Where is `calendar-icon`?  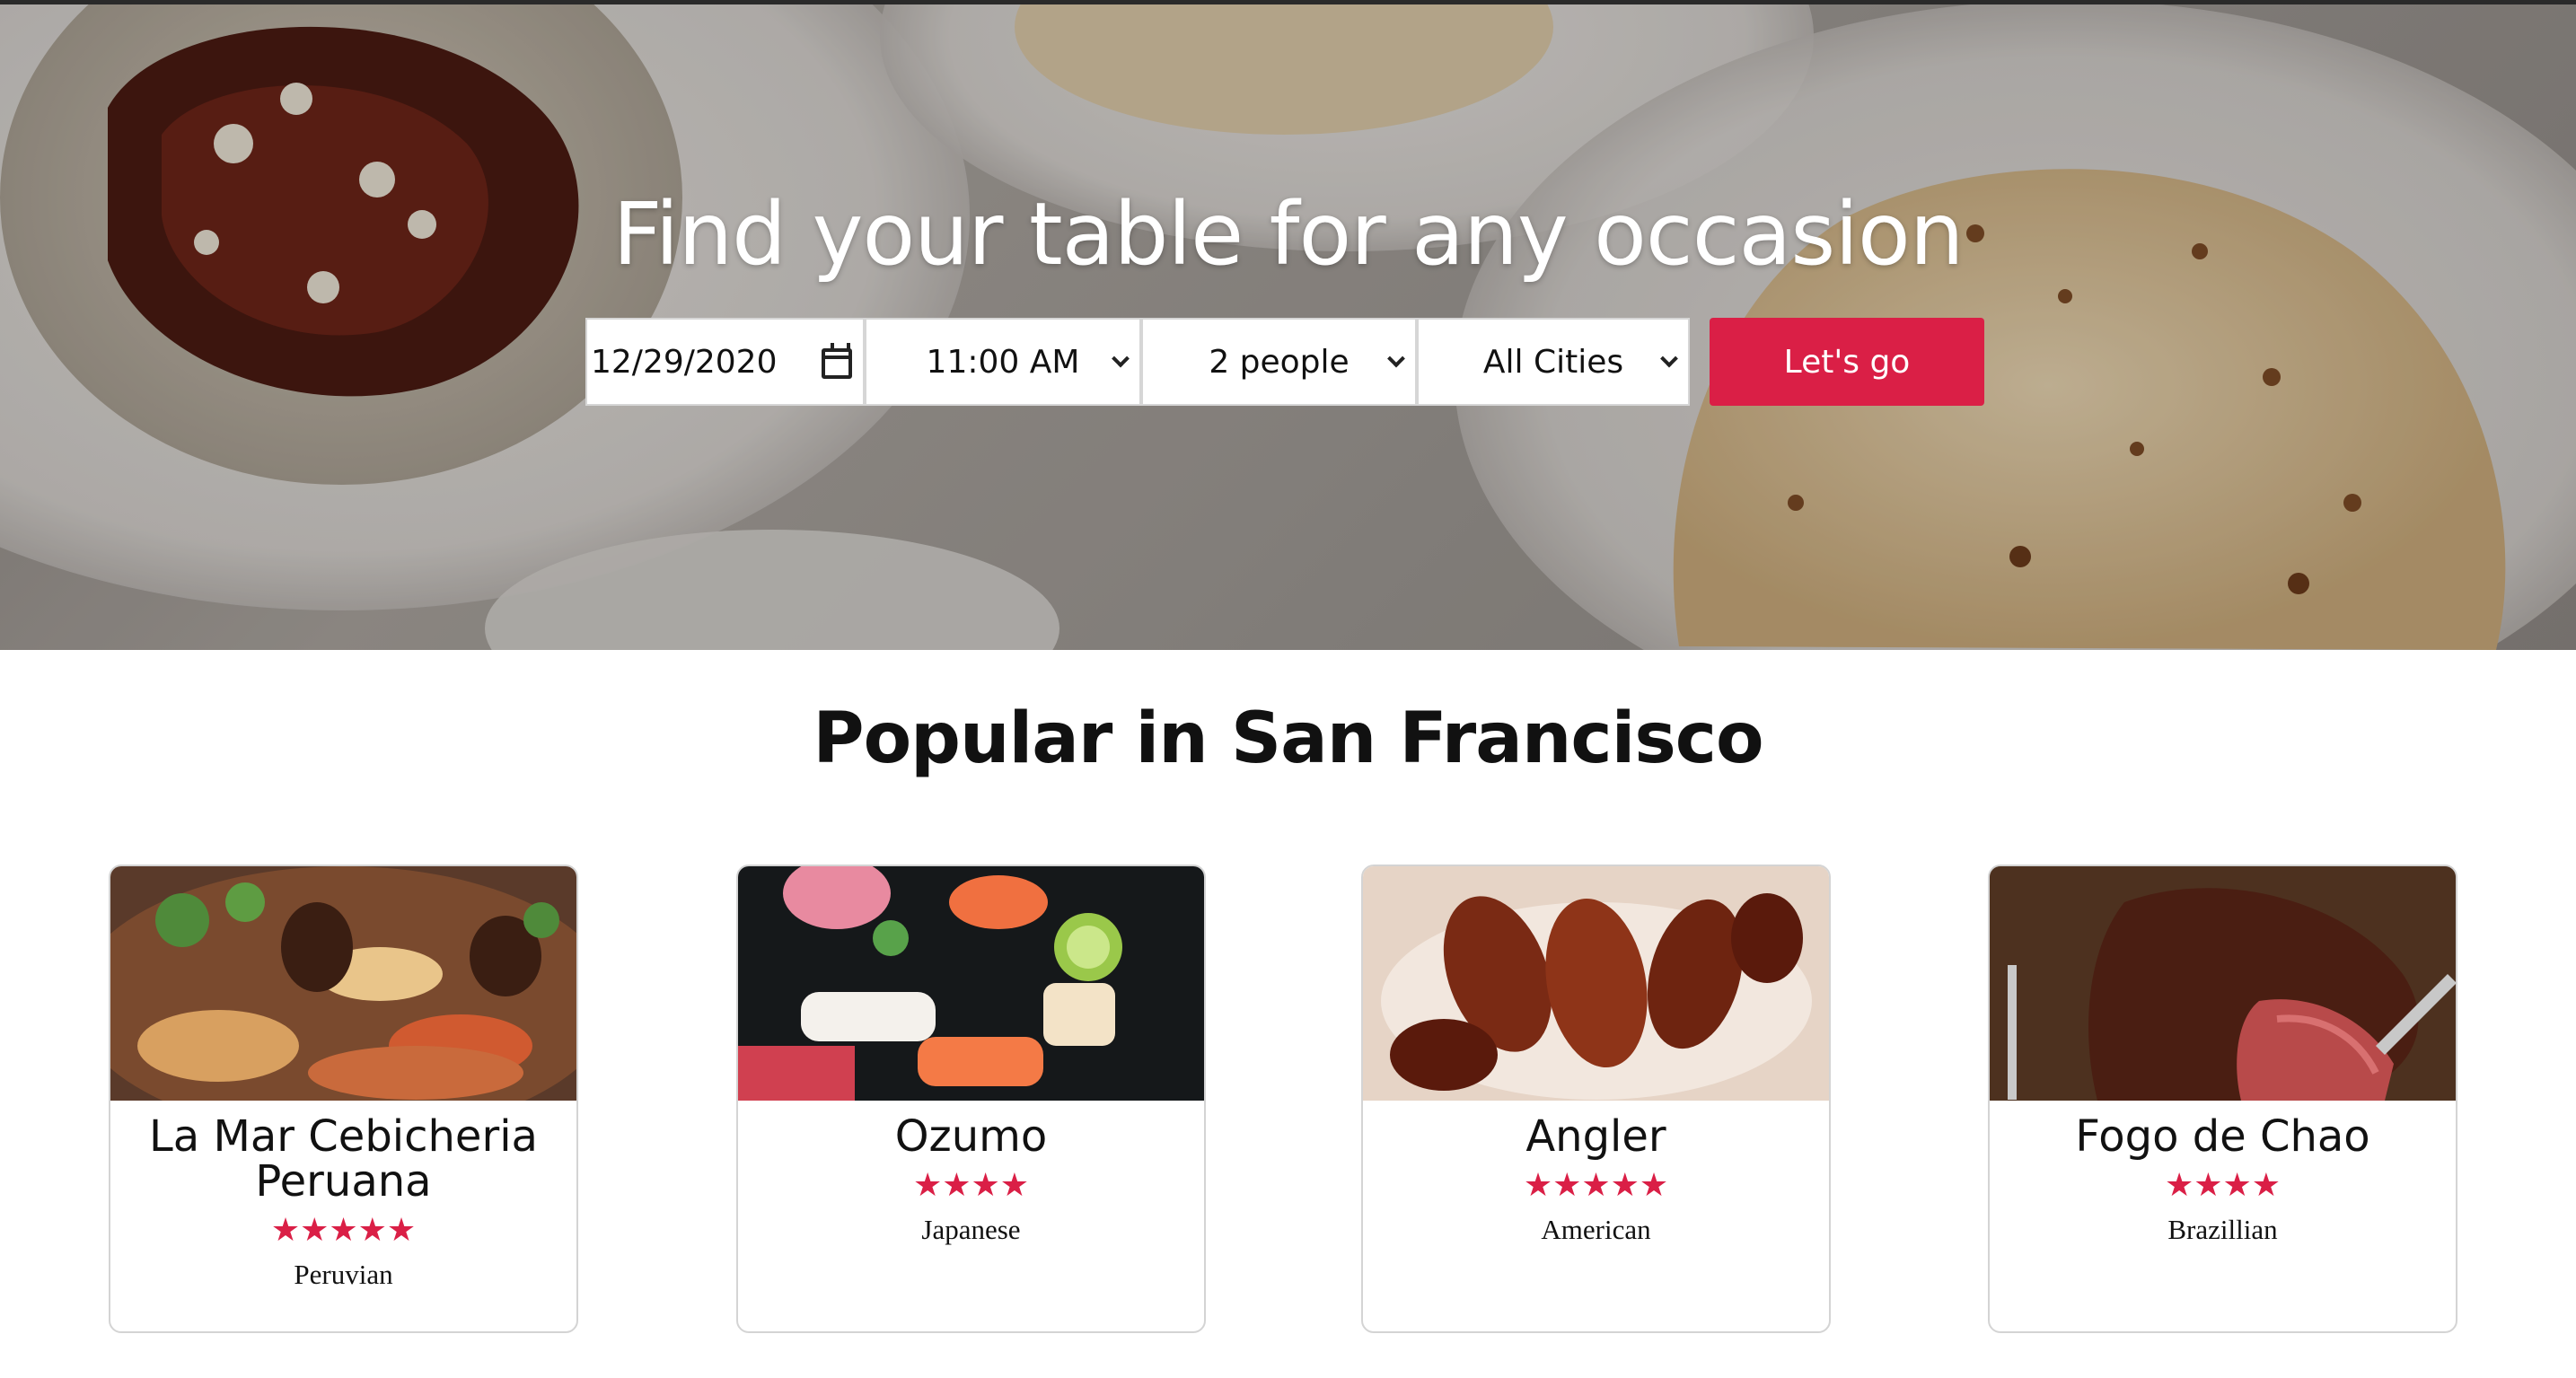 calendar-icon is located at coordinates (837, 361).